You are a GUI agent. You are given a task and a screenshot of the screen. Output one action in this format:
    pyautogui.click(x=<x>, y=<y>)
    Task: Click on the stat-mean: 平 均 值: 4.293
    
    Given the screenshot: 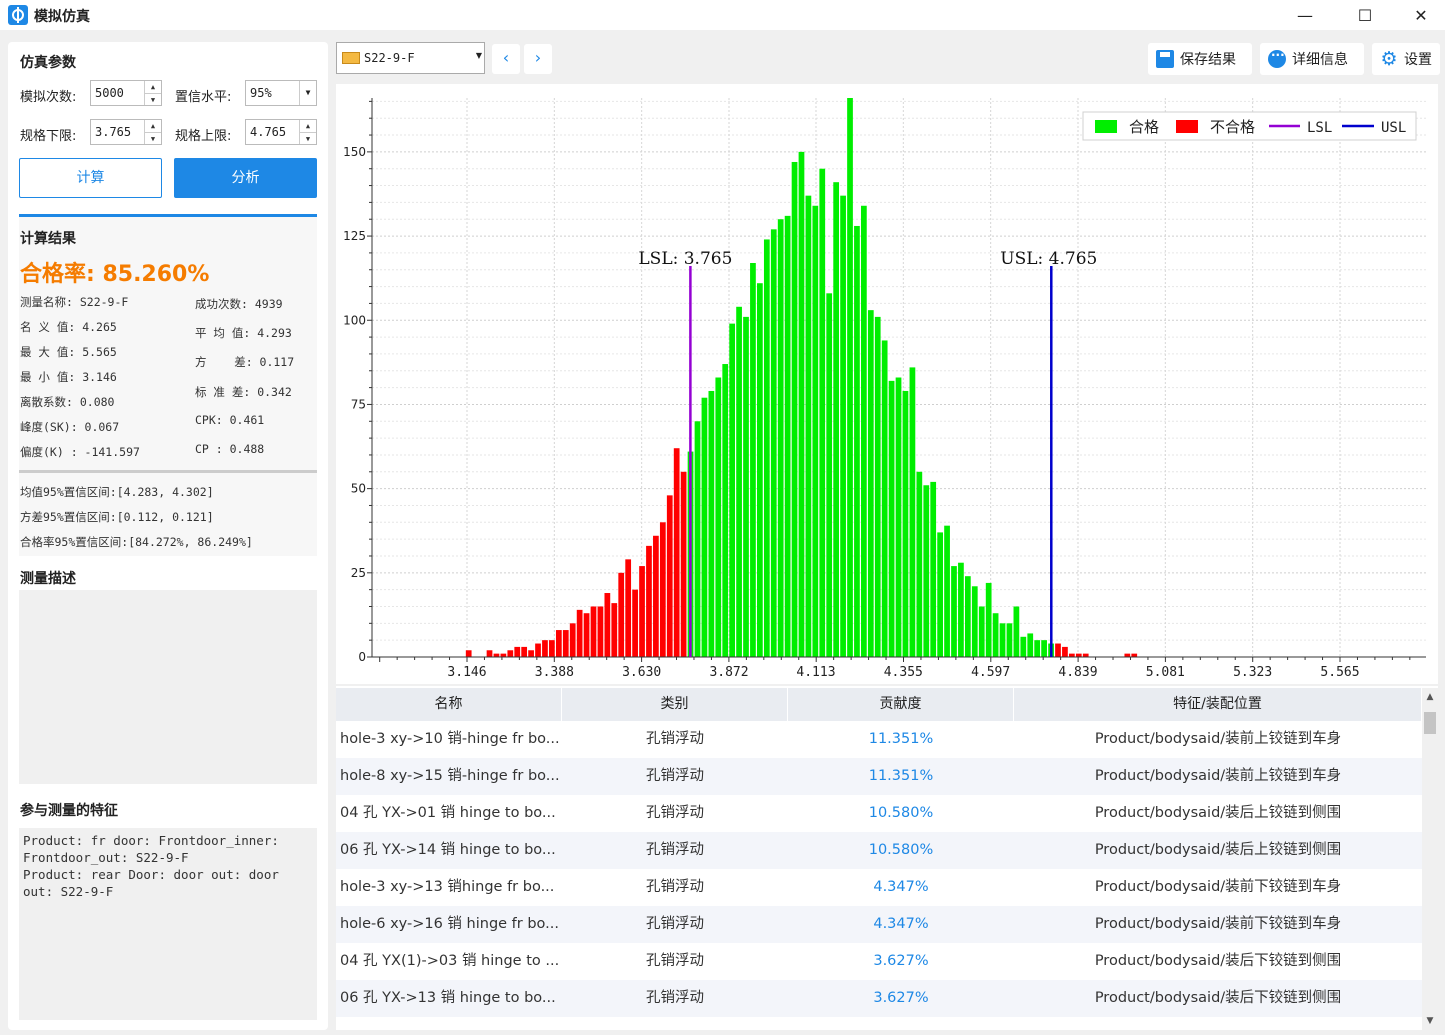 What is the action you would take?
    pyautogui.click(x=243, y=333)
    